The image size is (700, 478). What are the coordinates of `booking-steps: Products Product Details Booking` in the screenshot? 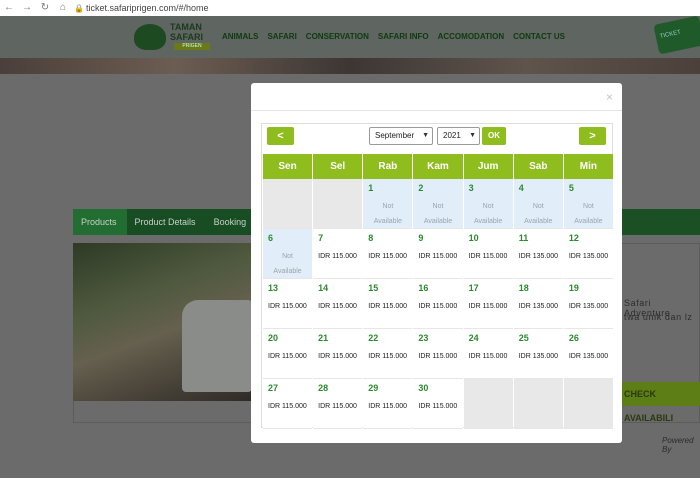 It's located at (165, 222).